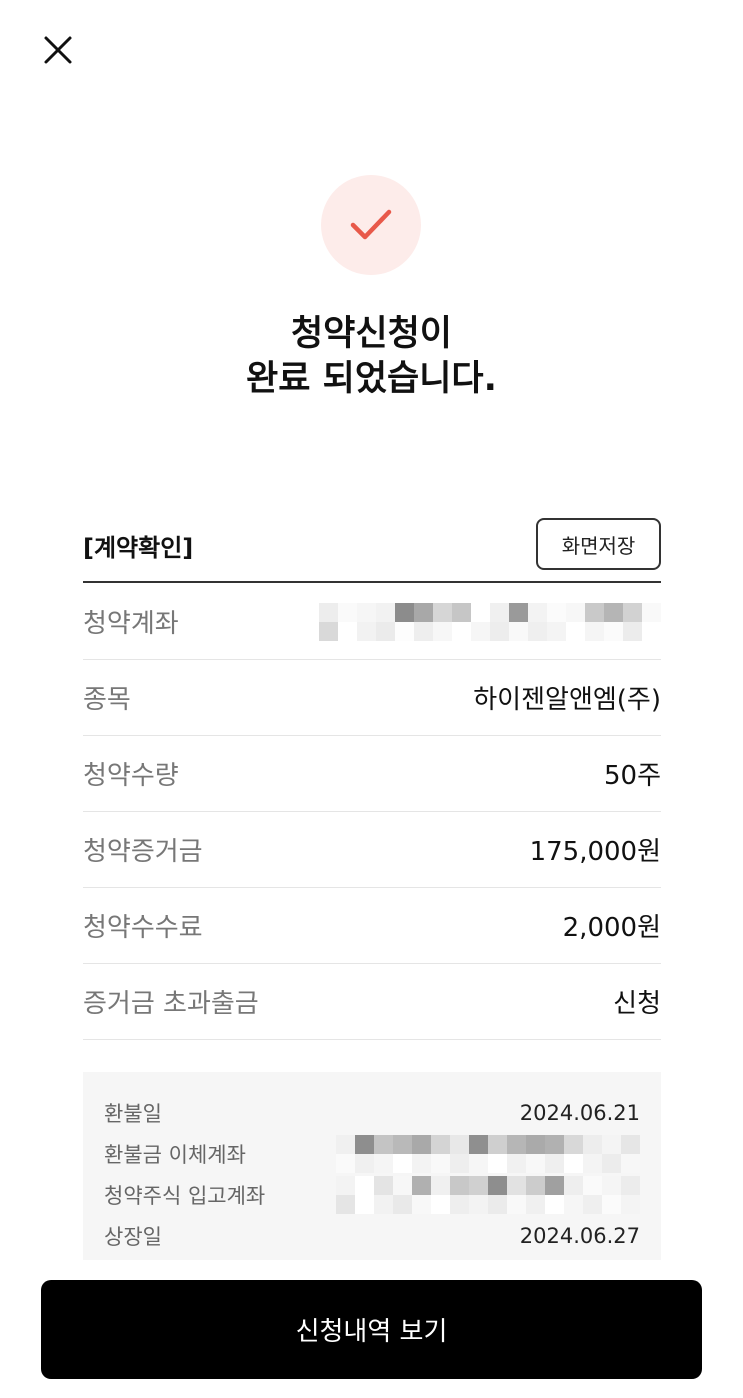 The image size is (743, 1398). I want to click on detail-label: 증거금 초과출금, so click(171, 1004).